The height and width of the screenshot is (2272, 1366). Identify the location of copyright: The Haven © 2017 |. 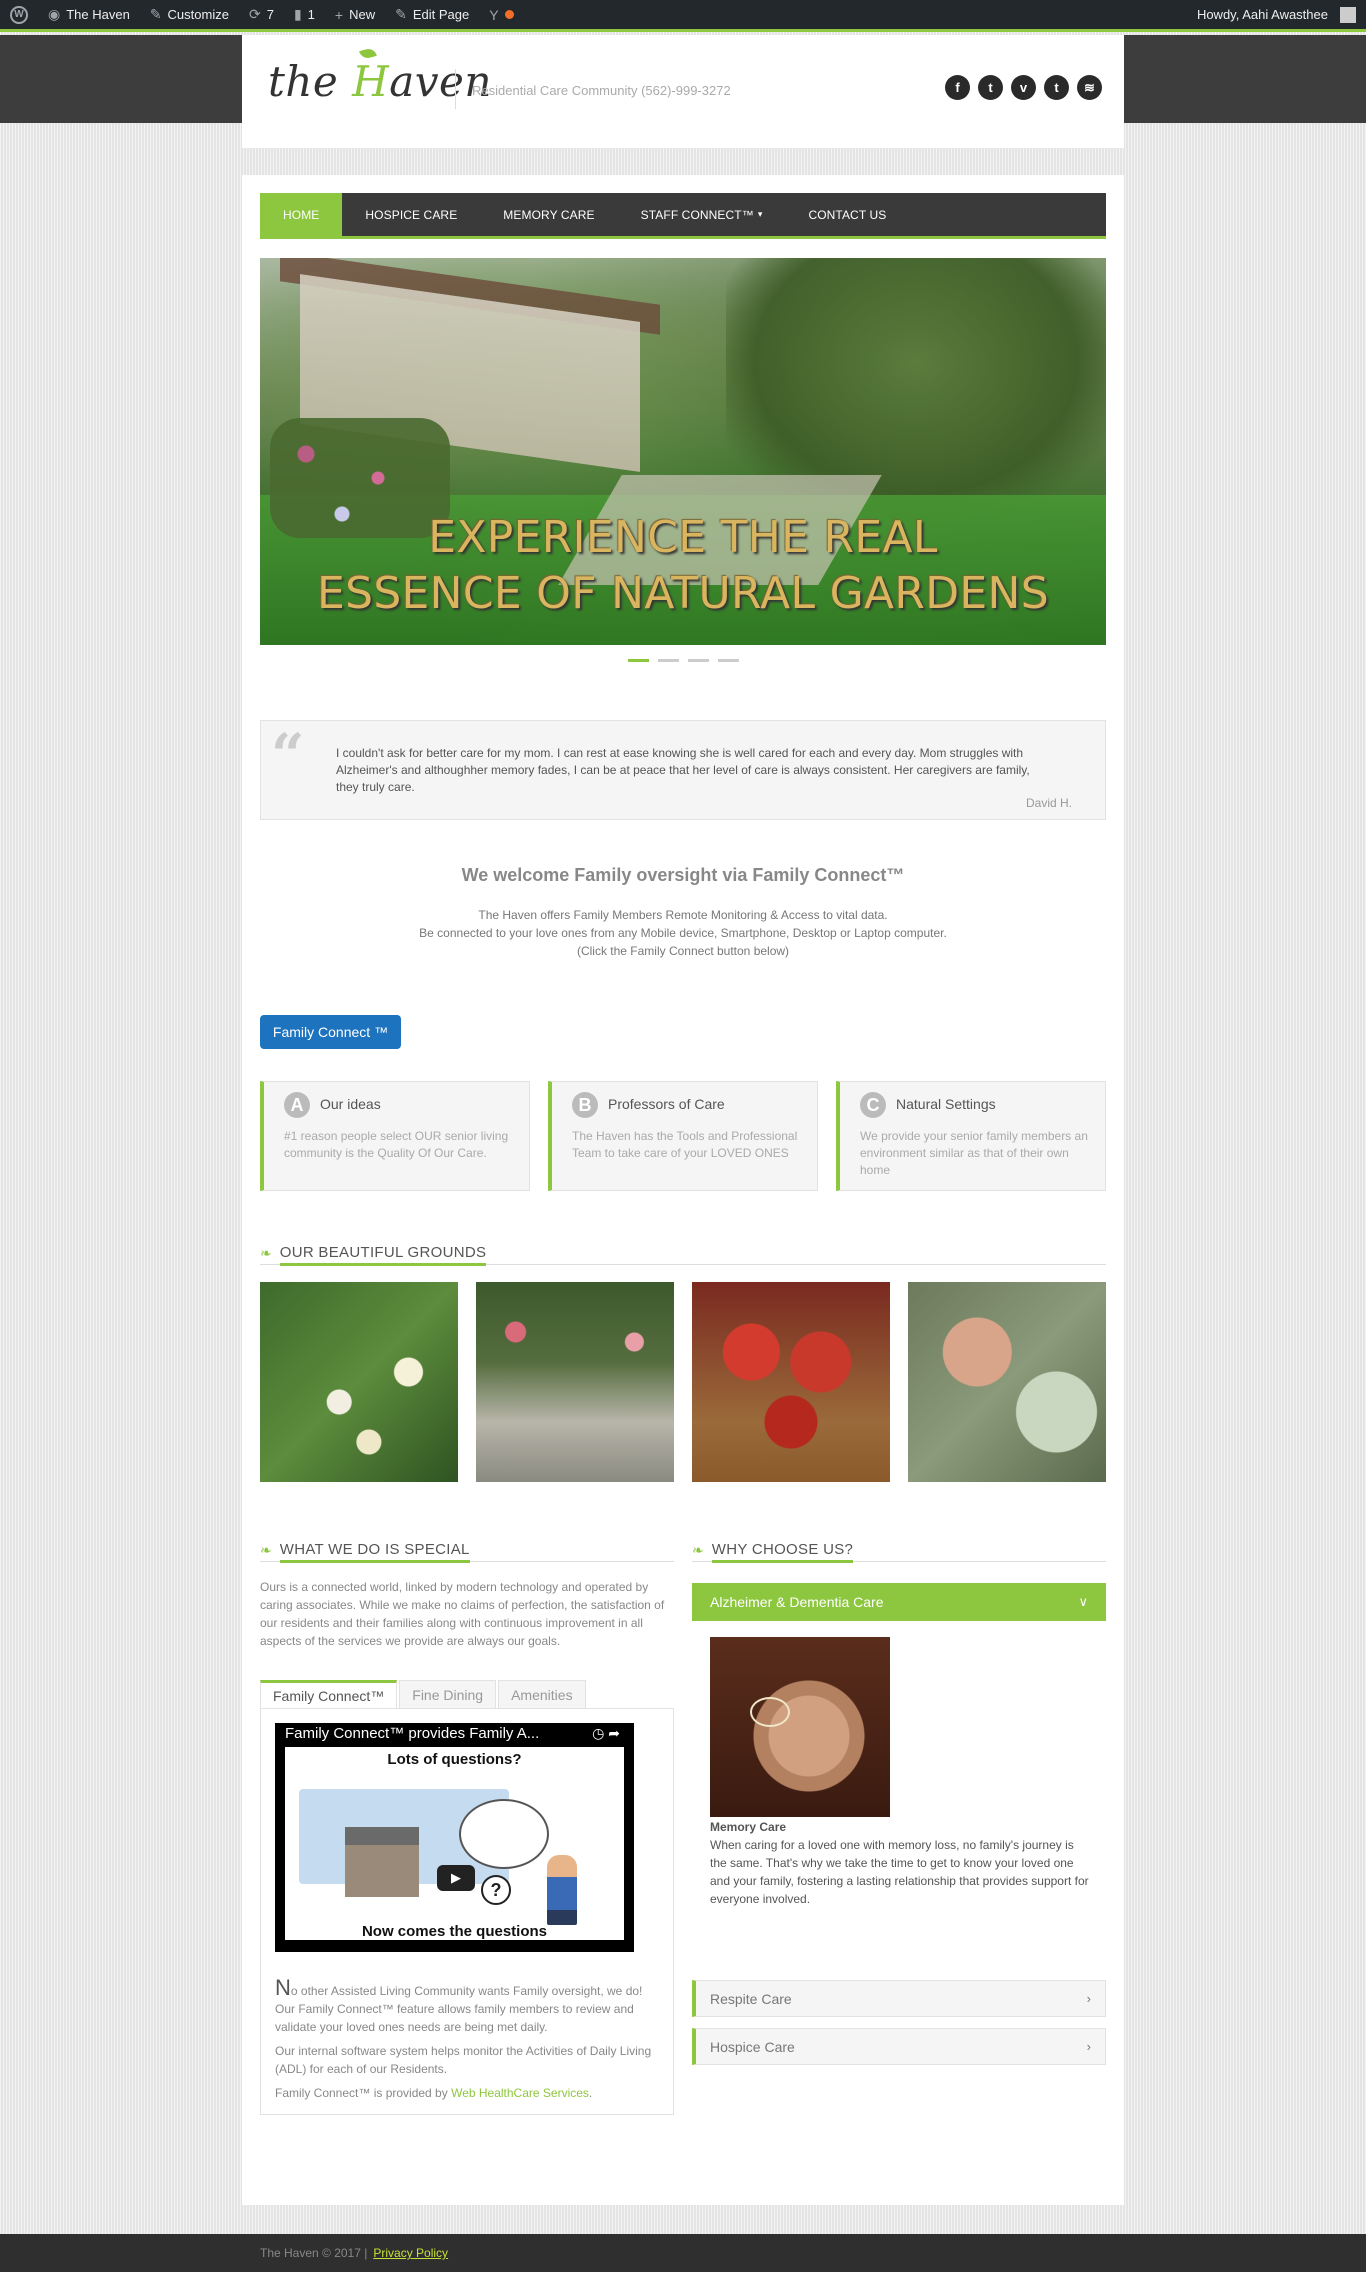
(314, 2253).